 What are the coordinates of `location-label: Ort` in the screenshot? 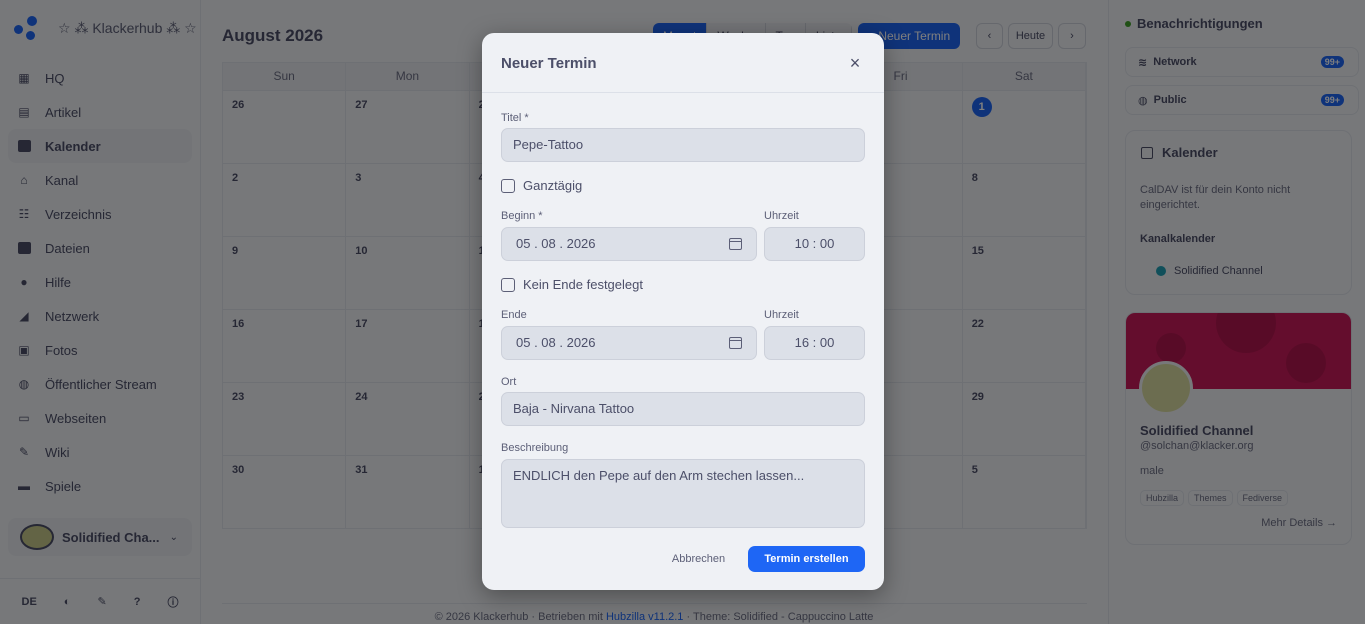 It's located at (509, 382).